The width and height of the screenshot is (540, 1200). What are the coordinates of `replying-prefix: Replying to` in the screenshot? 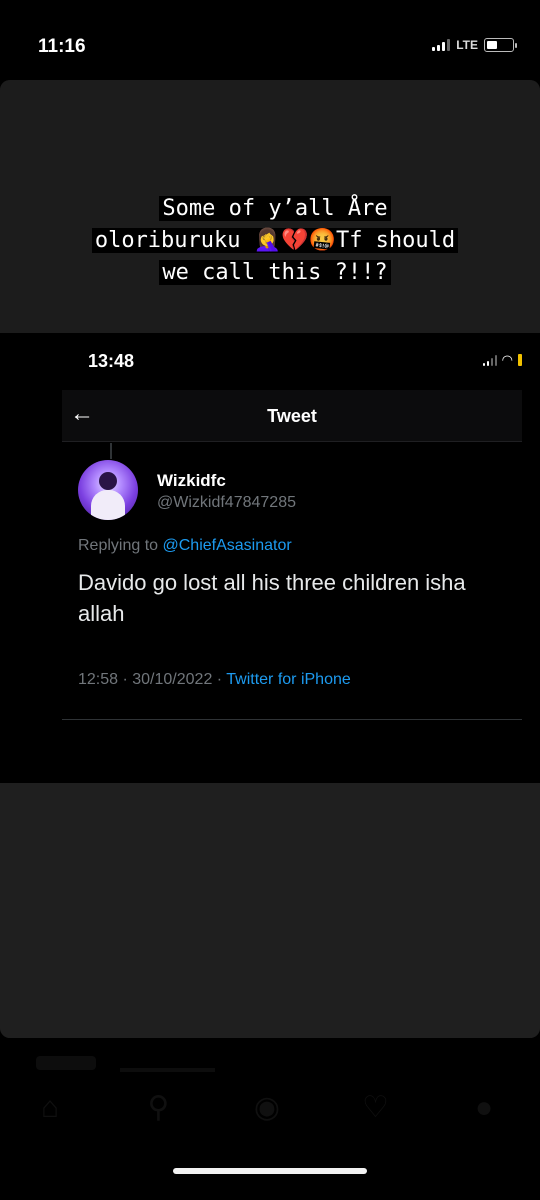 It's located at (120, 545).